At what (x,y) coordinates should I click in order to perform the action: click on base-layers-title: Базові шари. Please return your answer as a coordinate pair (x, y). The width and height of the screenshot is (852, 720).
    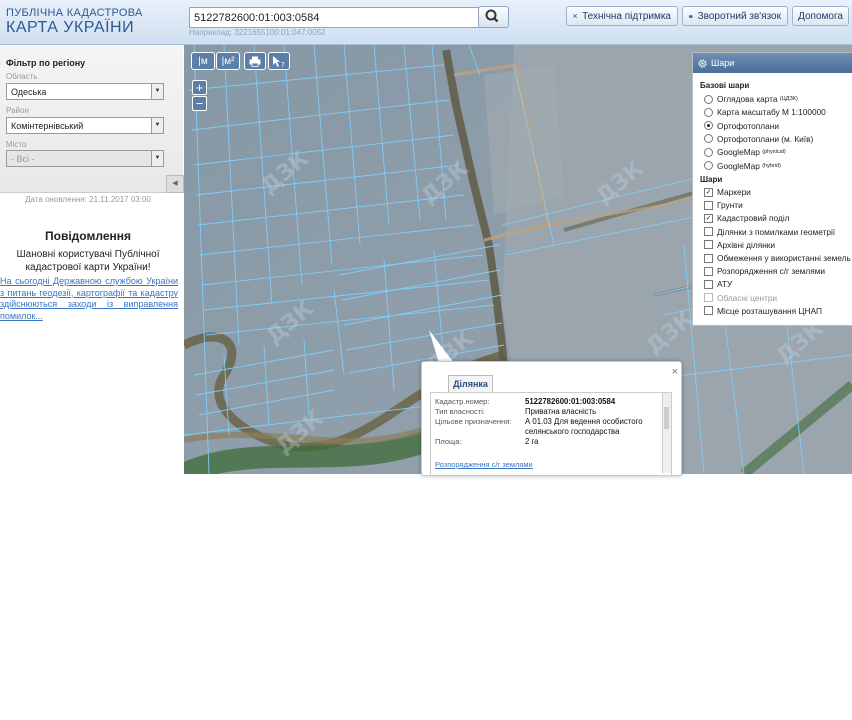
    Looking at the image, I should click on (725, 85).